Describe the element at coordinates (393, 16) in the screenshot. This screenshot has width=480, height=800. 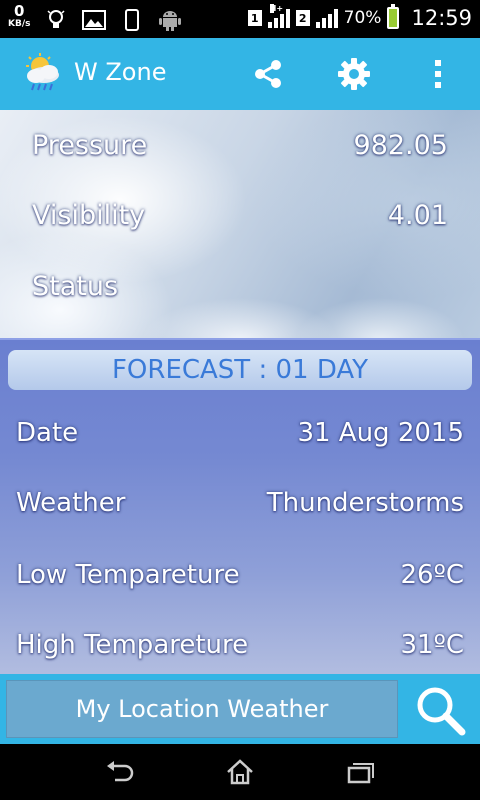
I see `battery-icon` at that location.